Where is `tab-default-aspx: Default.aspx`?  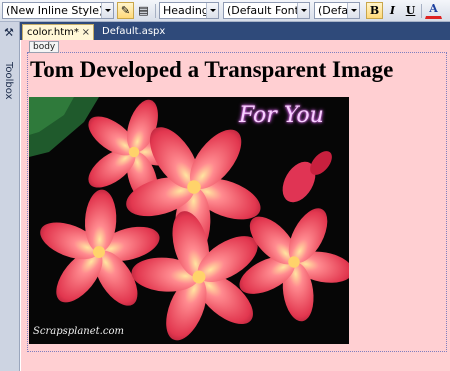 tab-default-aspx: Default.aspx is located at coordinates (133, 32).